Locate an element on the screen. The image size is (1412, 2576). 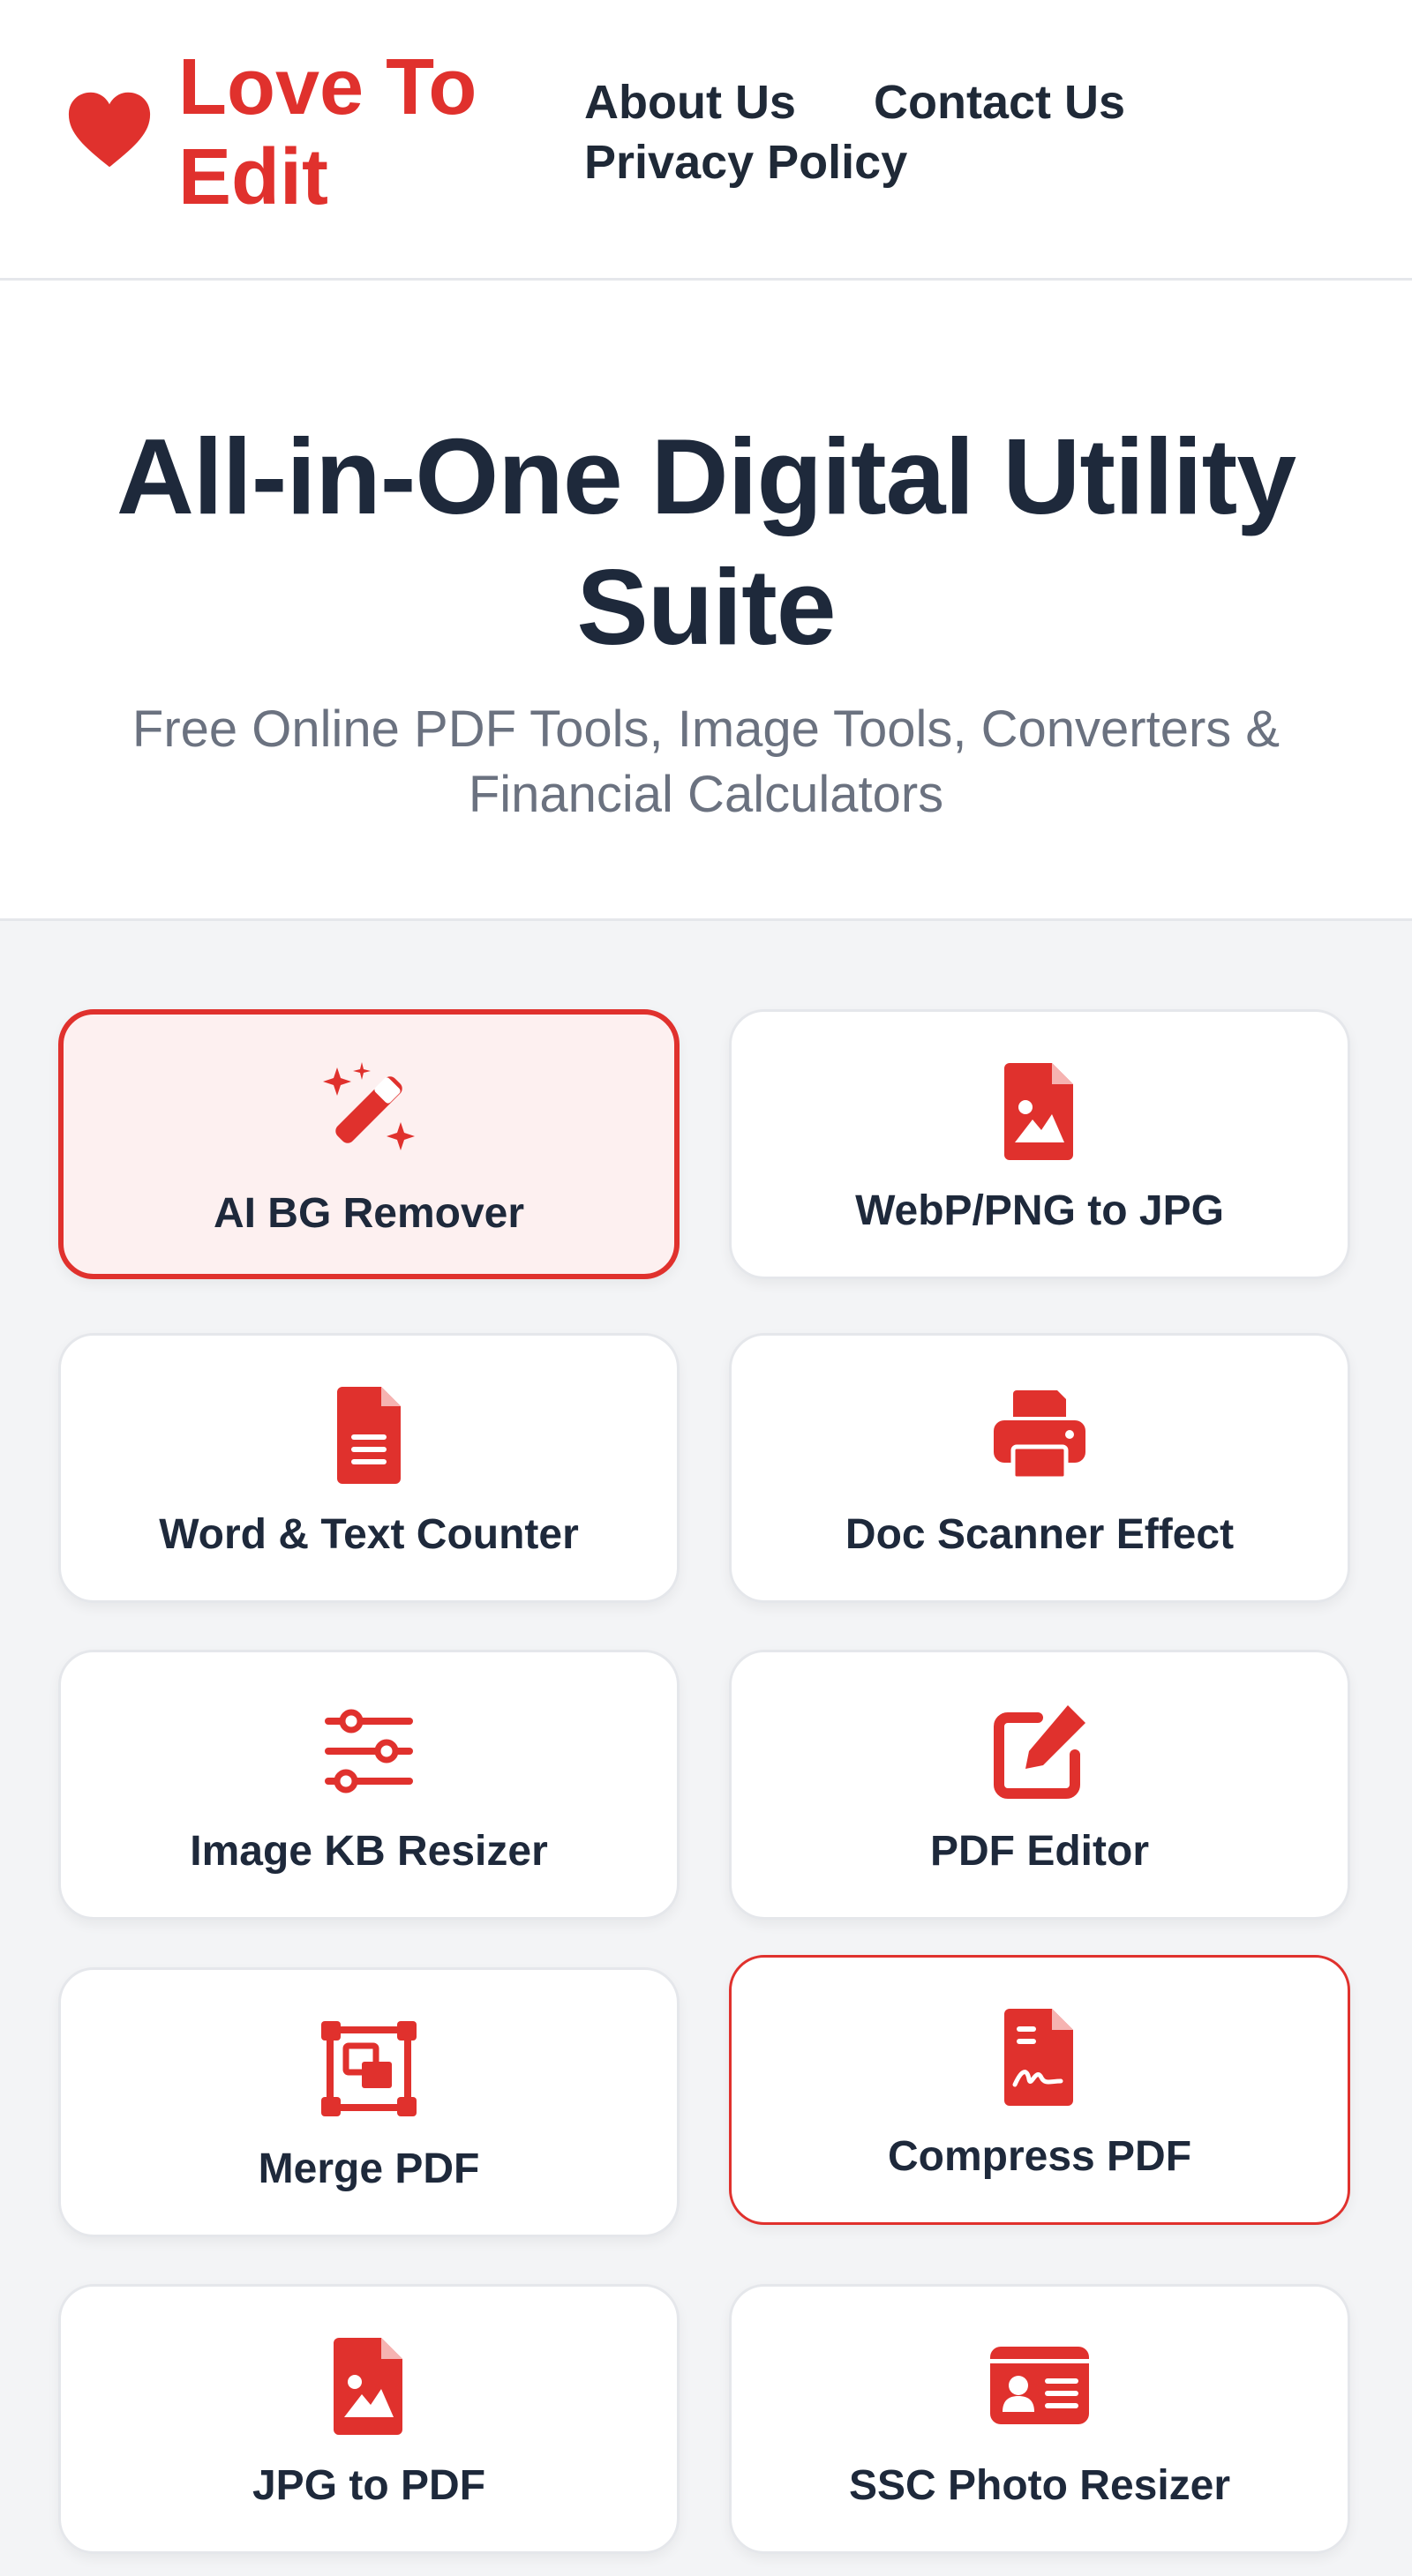
brand-name: Love To Edit is located at coordinates (346, 132).